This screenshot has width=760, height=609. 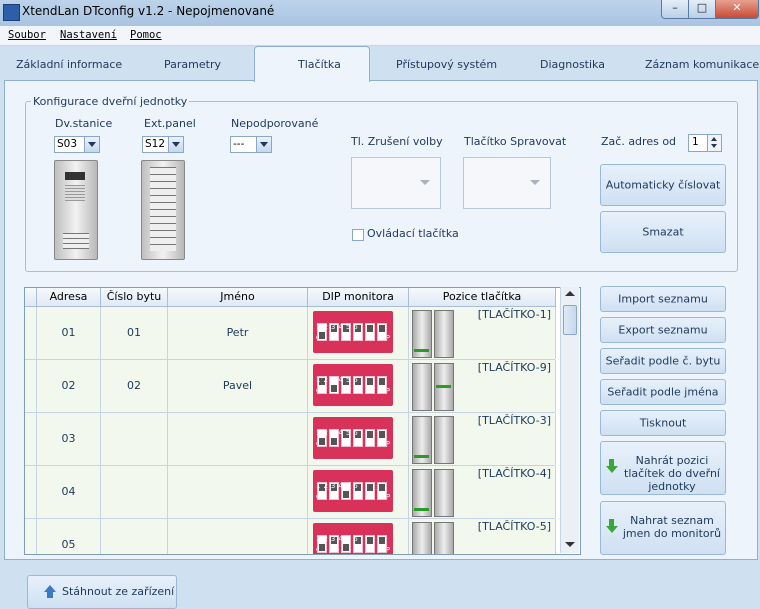 I want to click on cell-adresa: 05, so click(x=69, y=536).